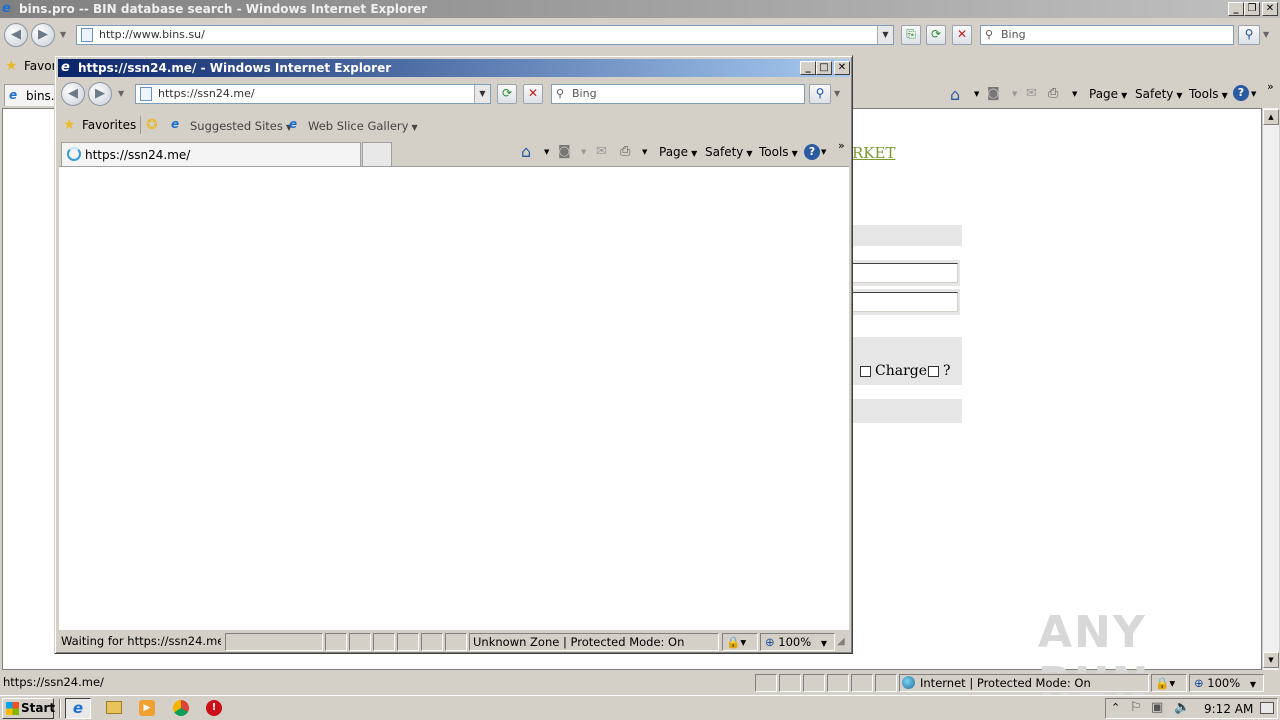 The height and width of the screenshot is (720, 1280). What do you see at coordinates (100, 94) in the screenshot?
I see `popup-forward-button: ▶` at bounding box center [100, 94].